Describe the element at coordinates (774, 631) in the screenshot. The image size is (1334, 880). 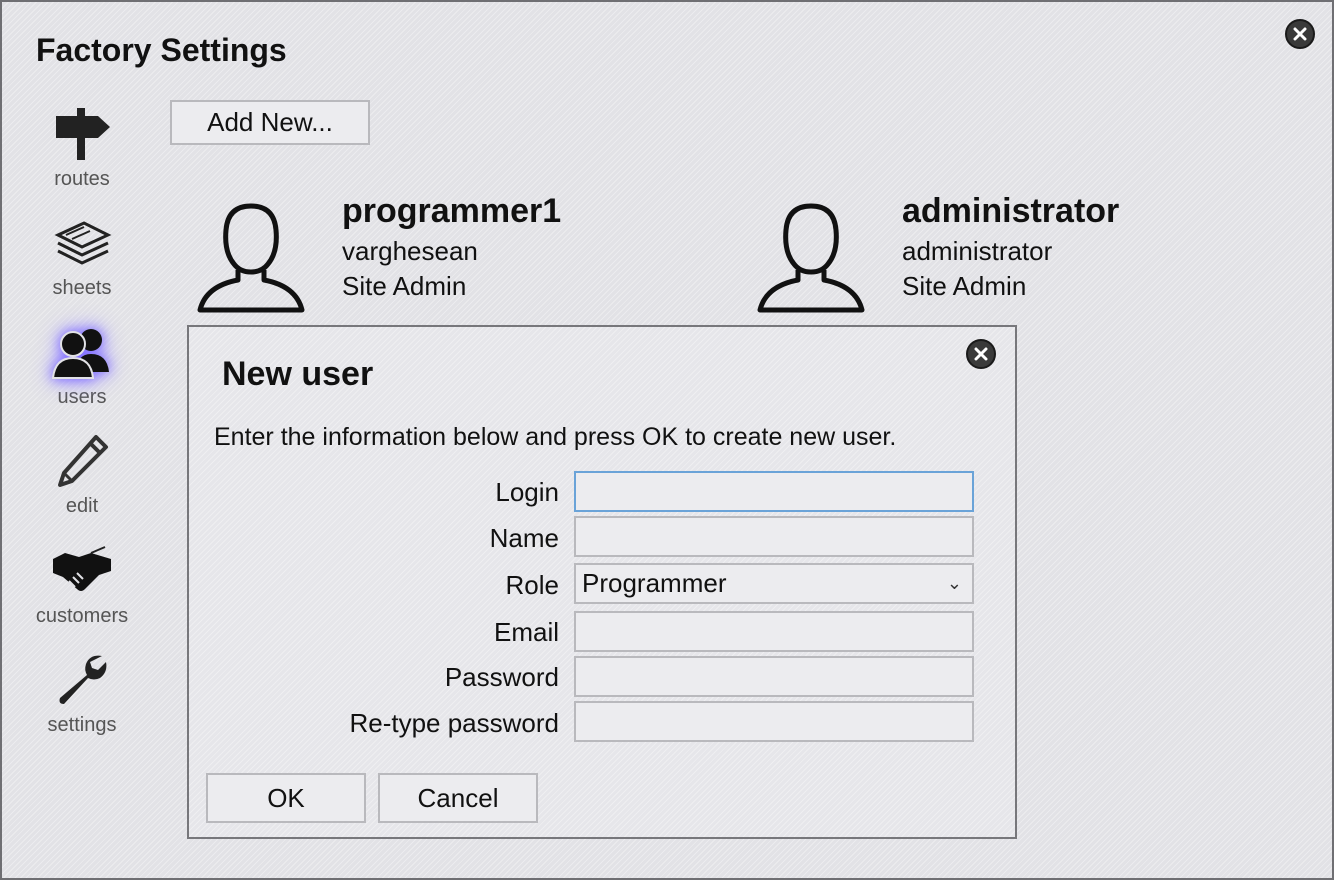
I see `email-input` at that location.